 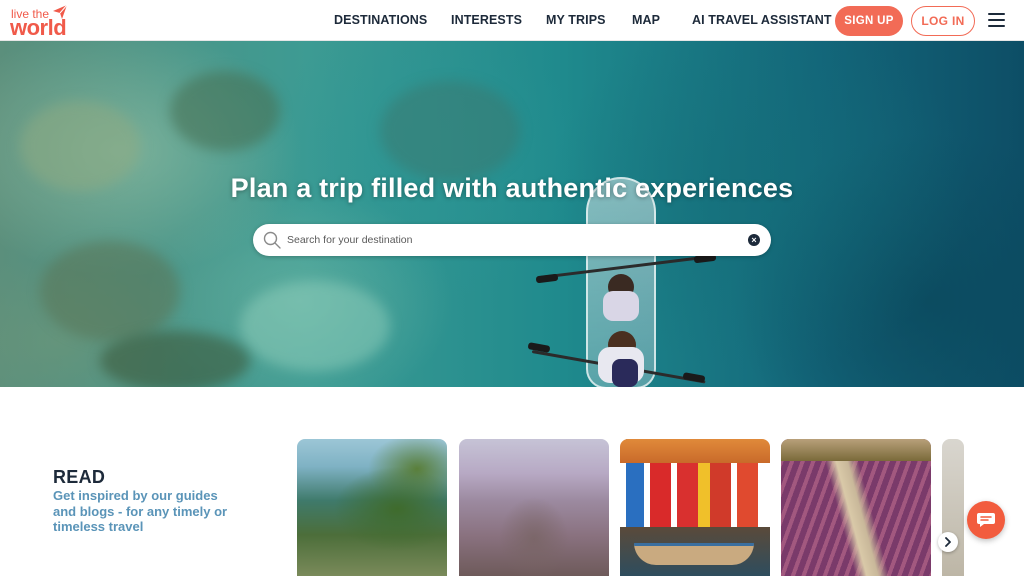 I want to click on nav-map: MAP, so click(x=646, y=20).